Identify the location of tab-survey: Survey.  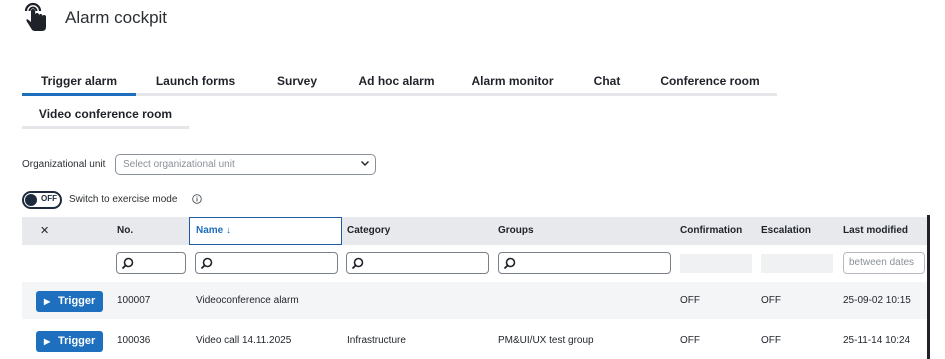
(297, 79).